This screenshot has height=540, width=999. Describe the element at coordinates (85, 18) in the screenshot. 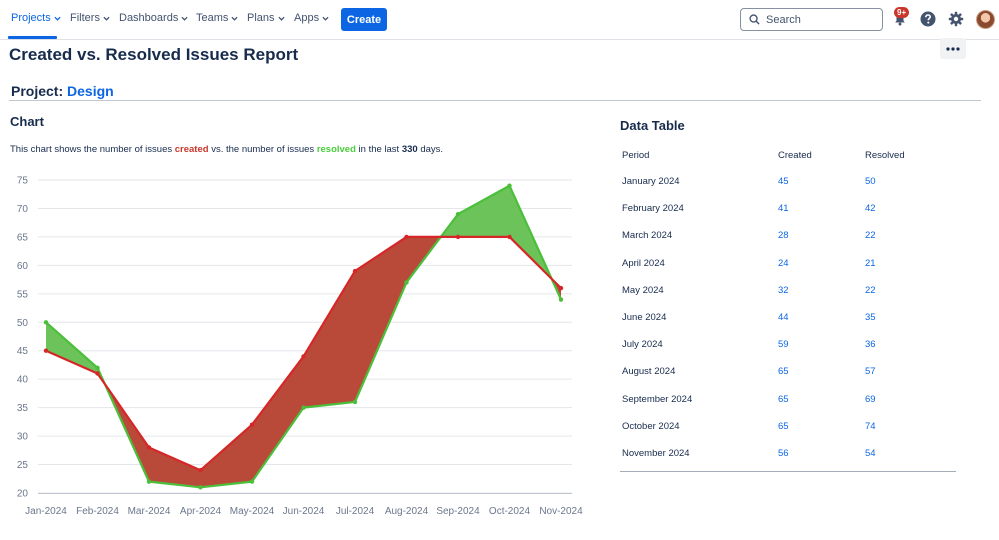

I see `nav-filters-label: Filters` at that location.